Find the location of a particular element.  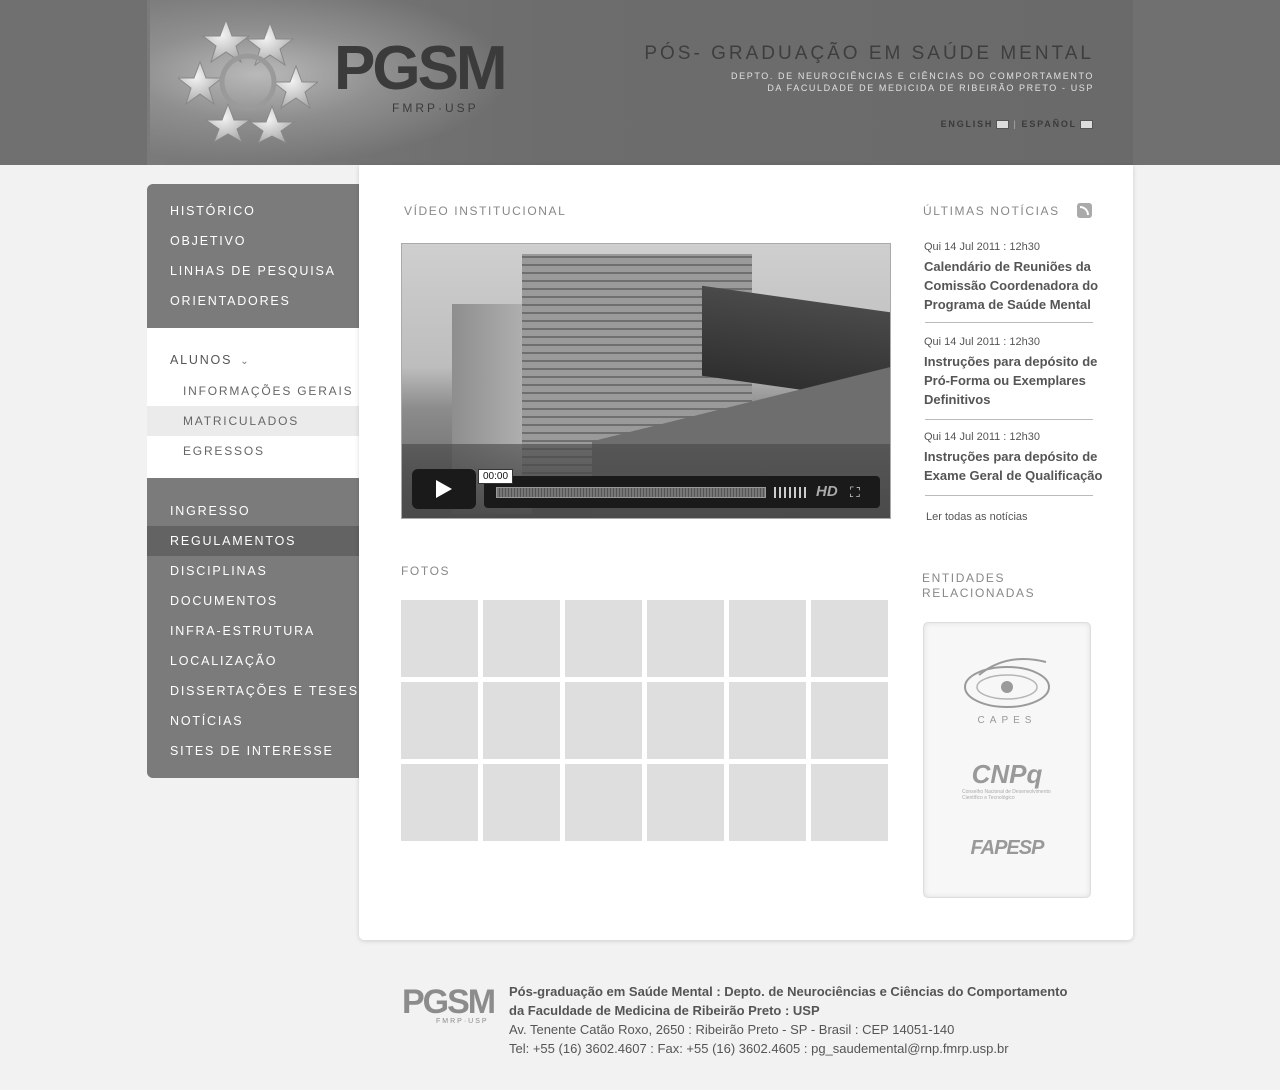

play-button is located at coordinates (444, 489).